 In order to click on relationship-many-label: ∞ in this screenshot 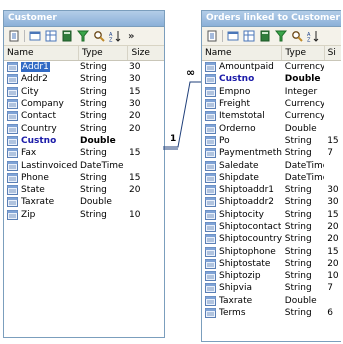, I will do `click(191, 72)`.